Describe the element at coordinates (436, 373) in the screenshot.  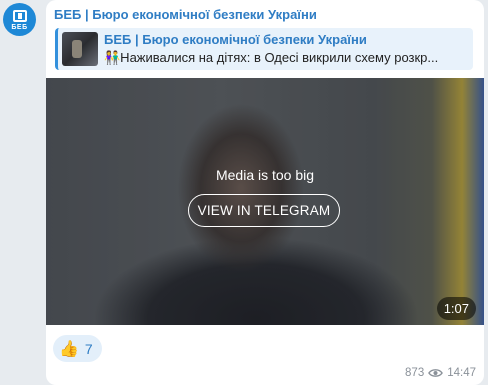
I see `eye-icon` at that location.